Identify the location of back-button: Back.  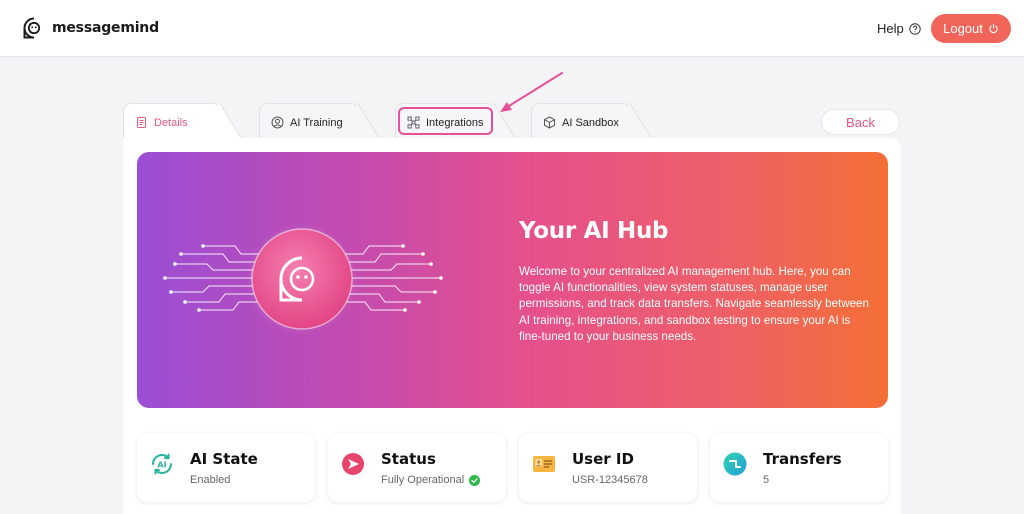
(860, 122).